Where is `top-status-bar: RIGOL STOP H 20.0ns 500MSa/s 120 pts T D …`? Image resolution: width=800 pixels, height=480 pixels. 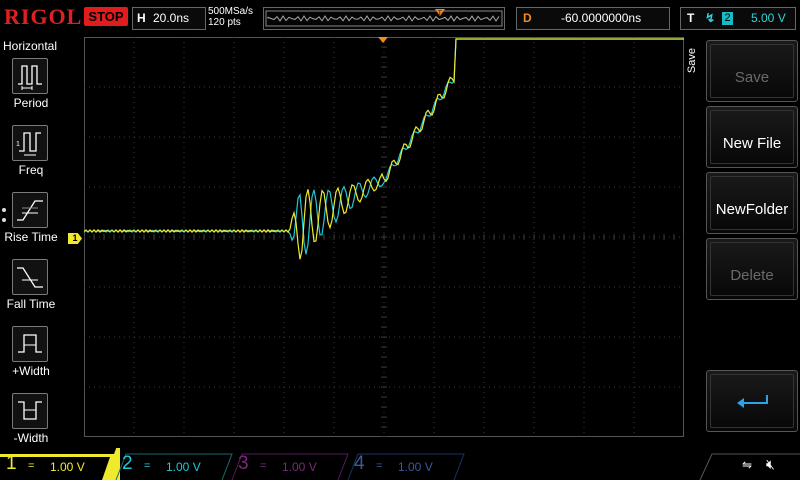
top-status-bar: RIGOL STOP H 20.0ns 500MSa/s 120 pts T D … is located at coordinates (400, 17).